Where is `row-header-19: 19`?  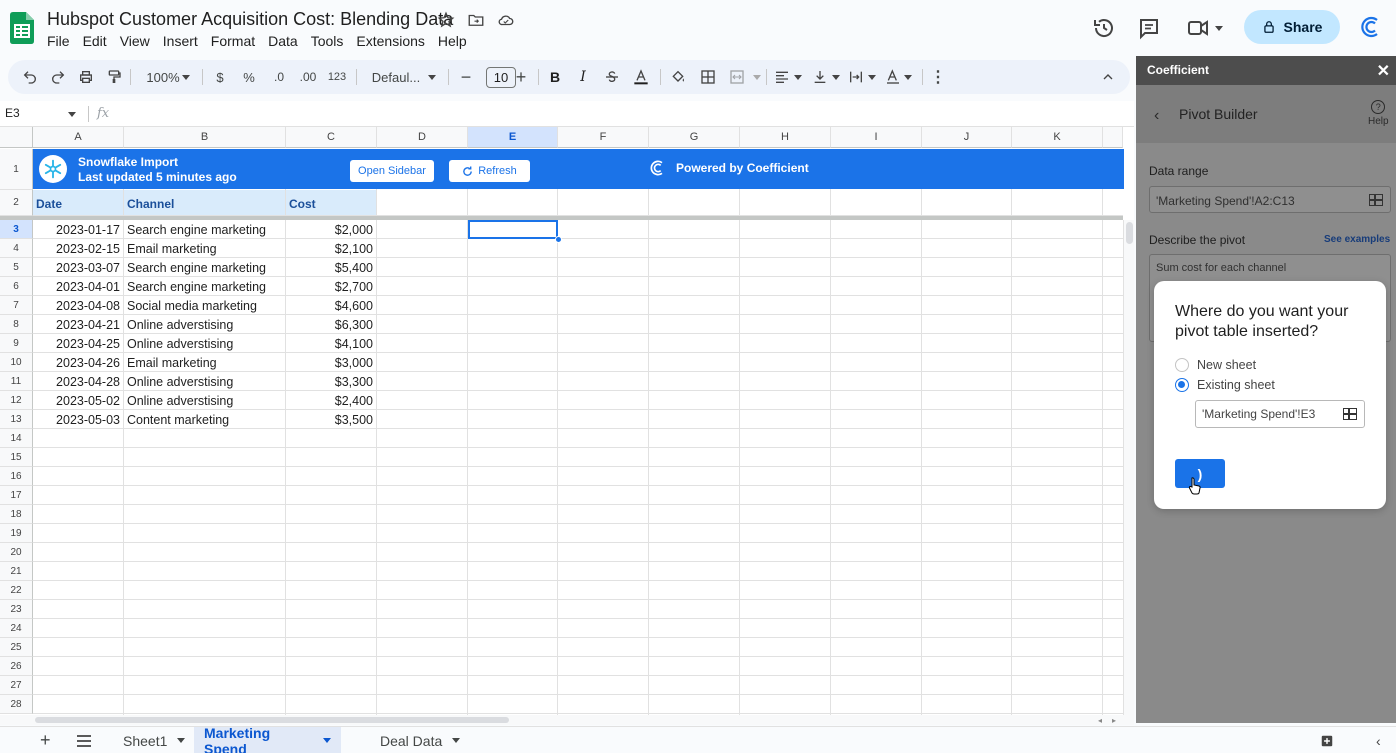
row-header-19: 19 is located at coordinates (16, 533).